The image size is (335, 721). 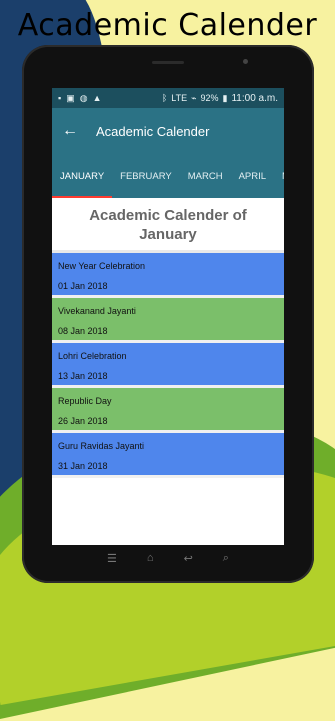 I want to click on list-item: Lohri Celebration 13 Jan 2018, so click(x=168, y=365).